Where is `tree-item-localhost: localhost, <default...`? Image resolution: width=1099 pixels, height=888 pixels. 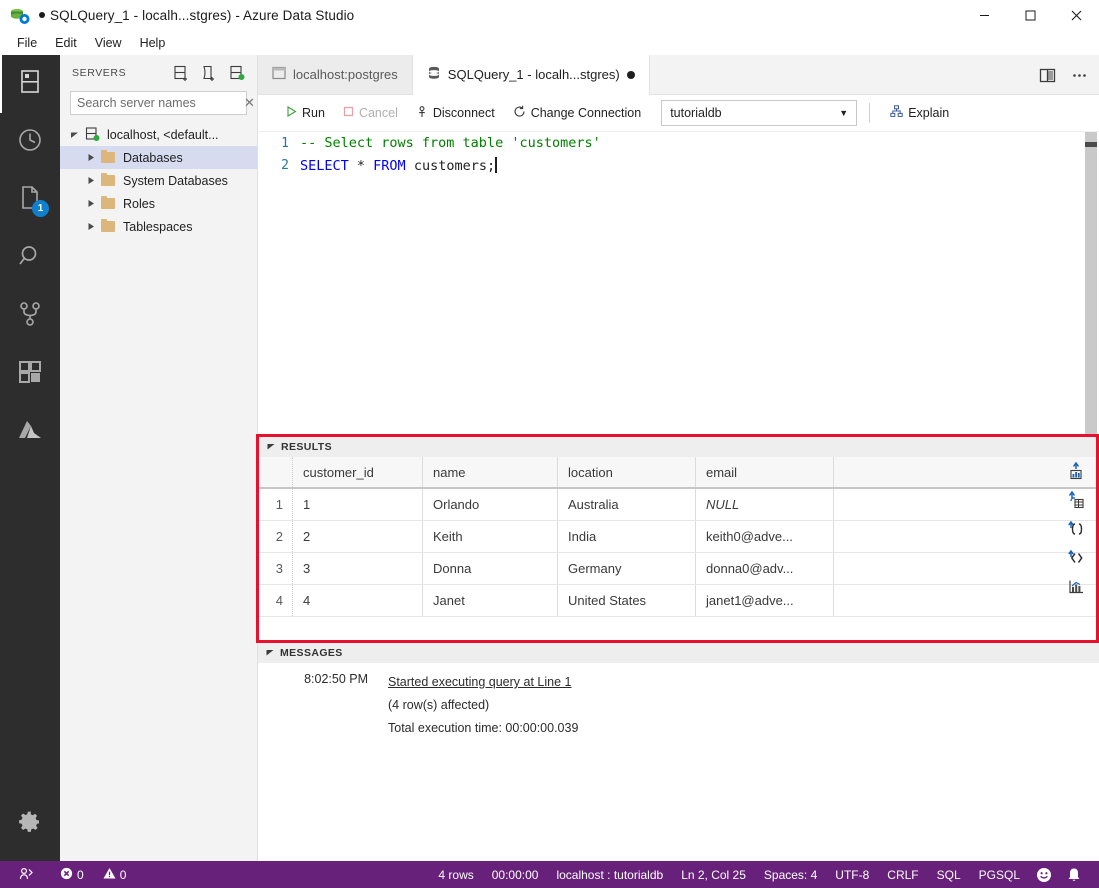
tree-item-localhost: localhost, <default... is located at coordinates (158, 134).